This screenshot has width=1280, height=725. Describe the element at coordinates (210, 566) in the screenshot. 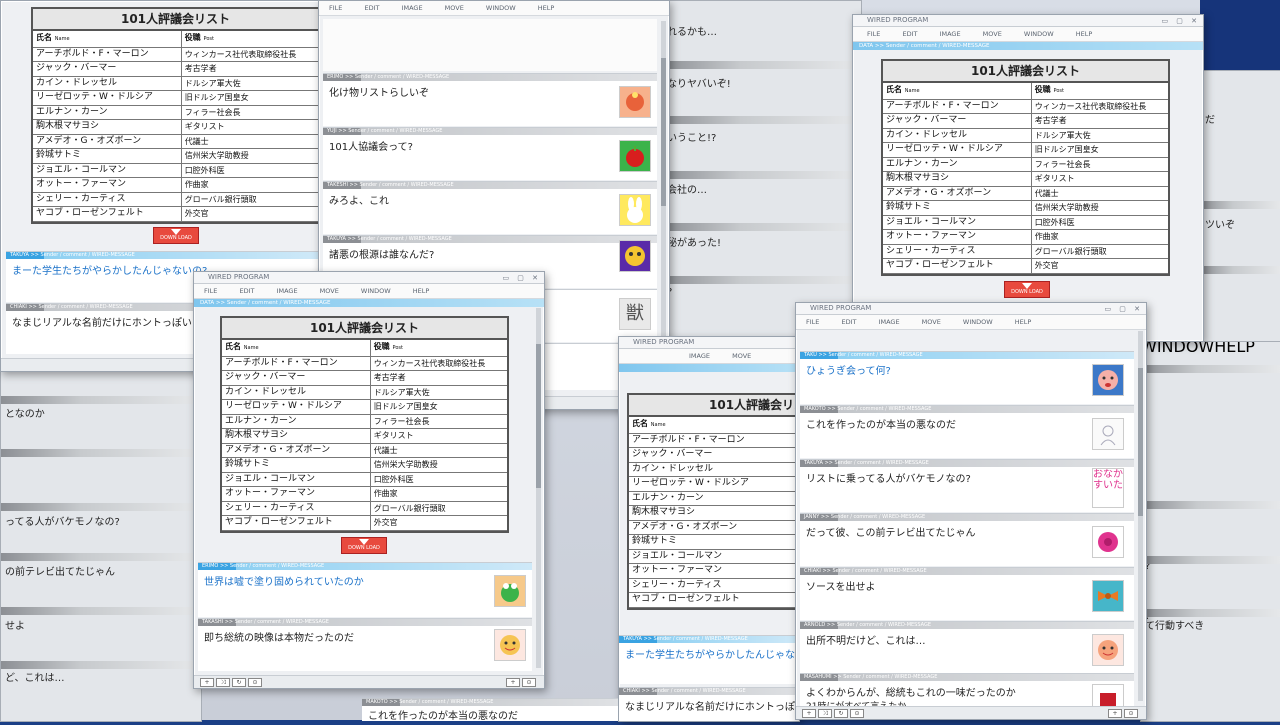

I see `sender-name: ERIMO` at that location.